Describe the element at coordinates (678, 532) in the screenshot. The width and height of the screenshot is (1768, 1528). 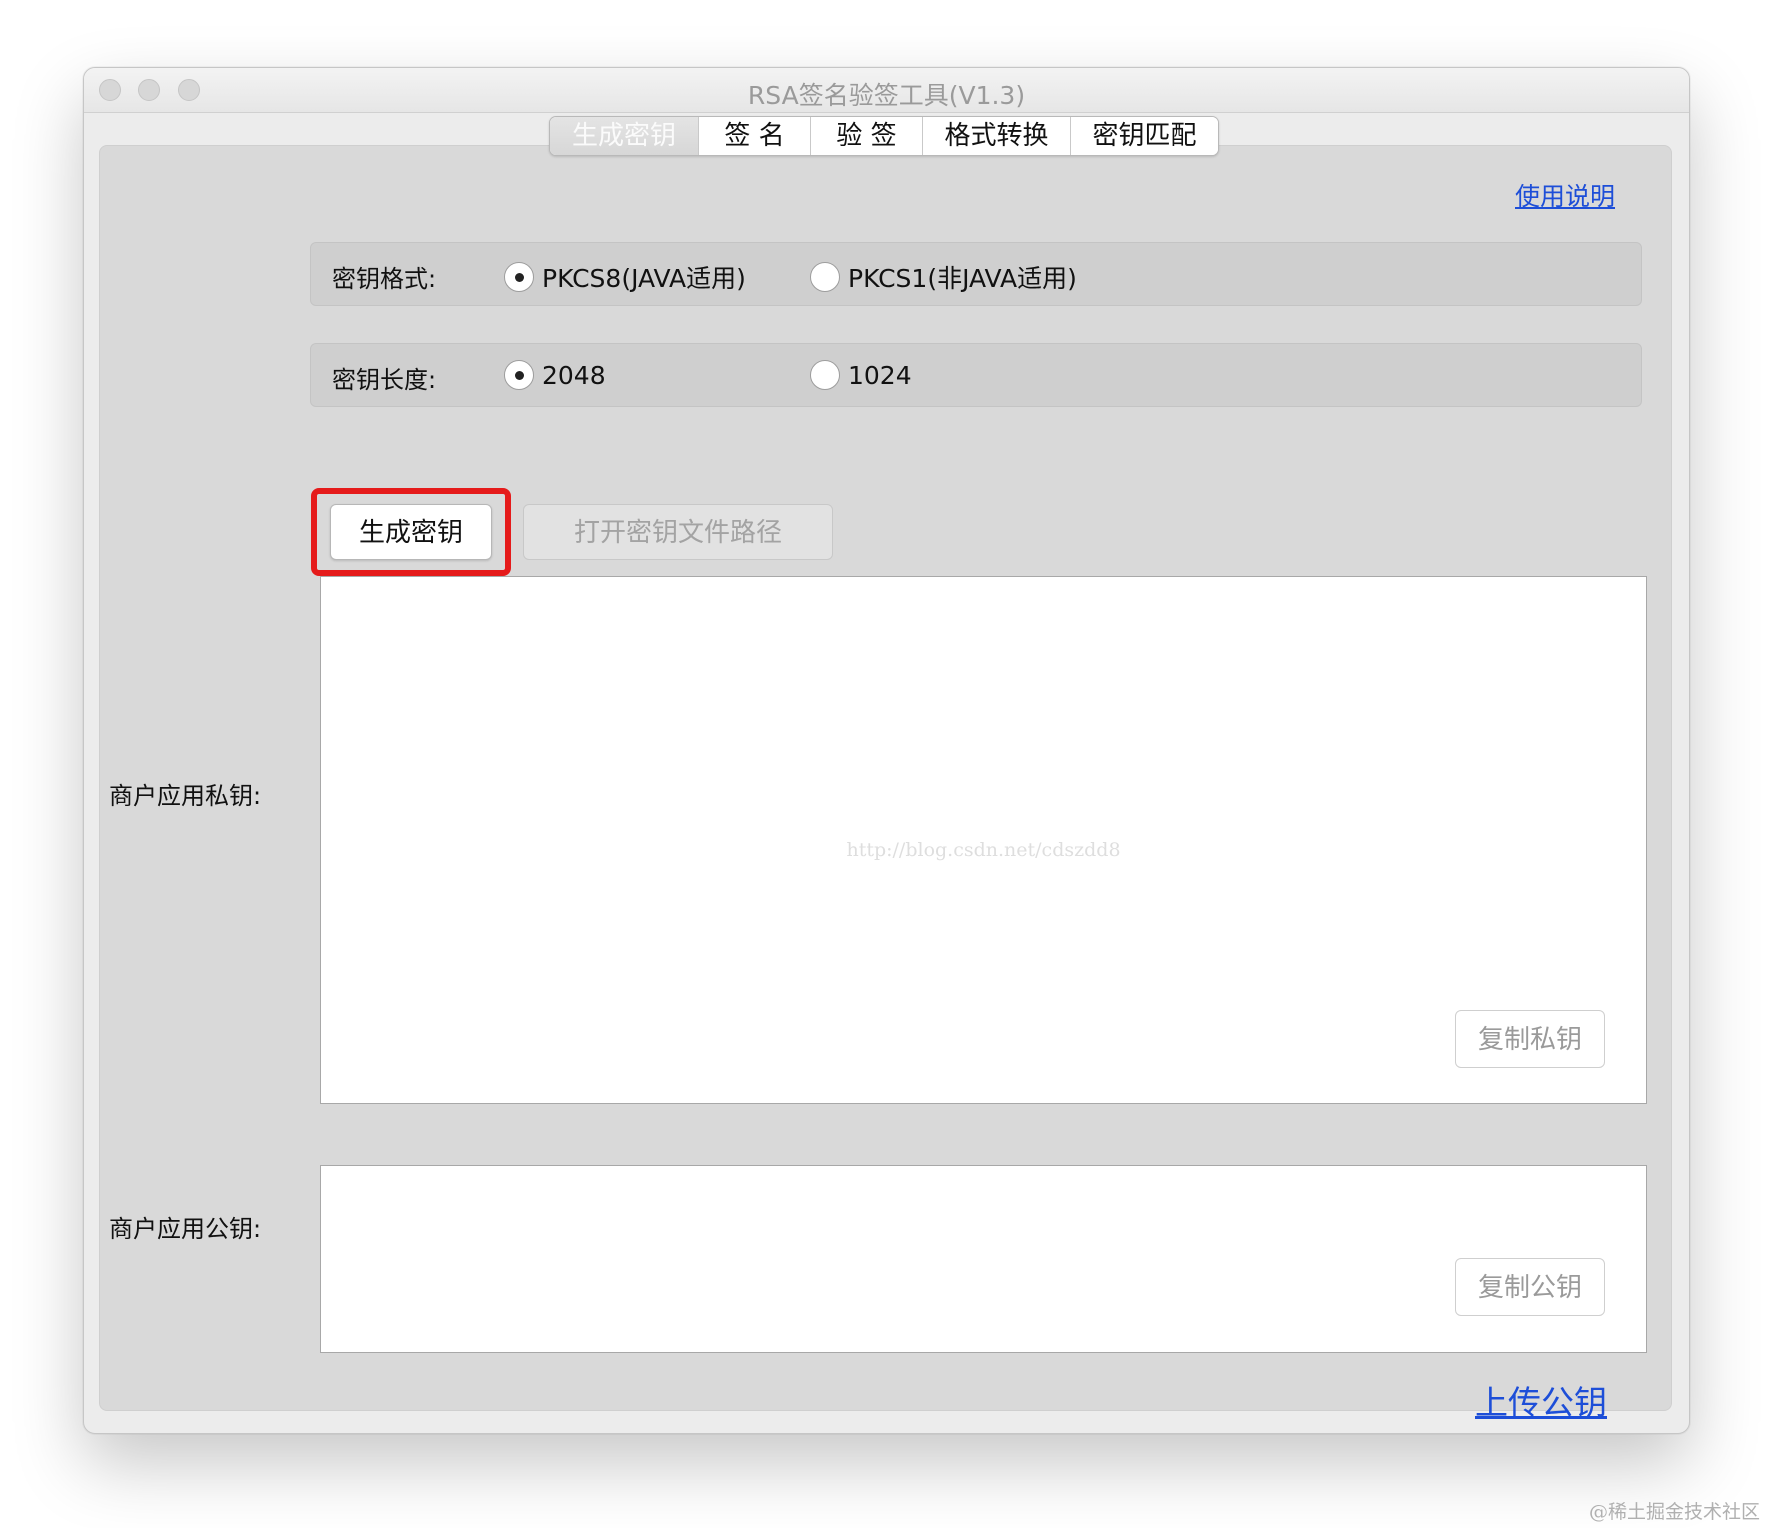
I see `open-key-path-button: 打开密钥文件路径` at that location.